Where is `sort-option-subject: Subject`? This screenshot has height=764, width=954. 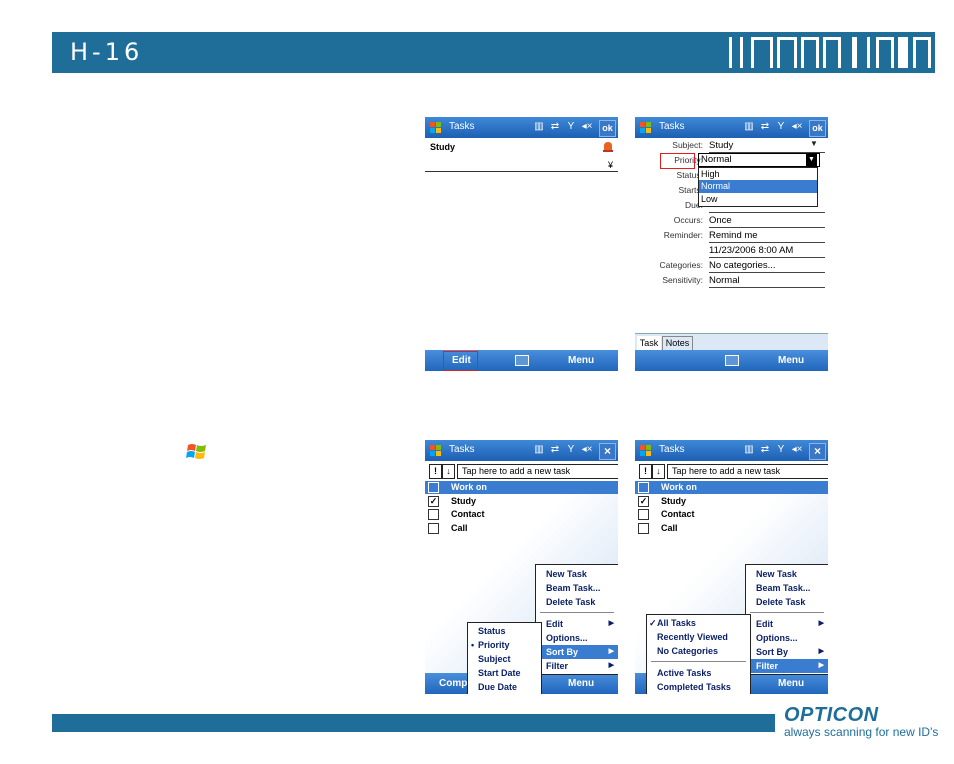 sort-option-subject: Subject is located at coordinates (504, 659).